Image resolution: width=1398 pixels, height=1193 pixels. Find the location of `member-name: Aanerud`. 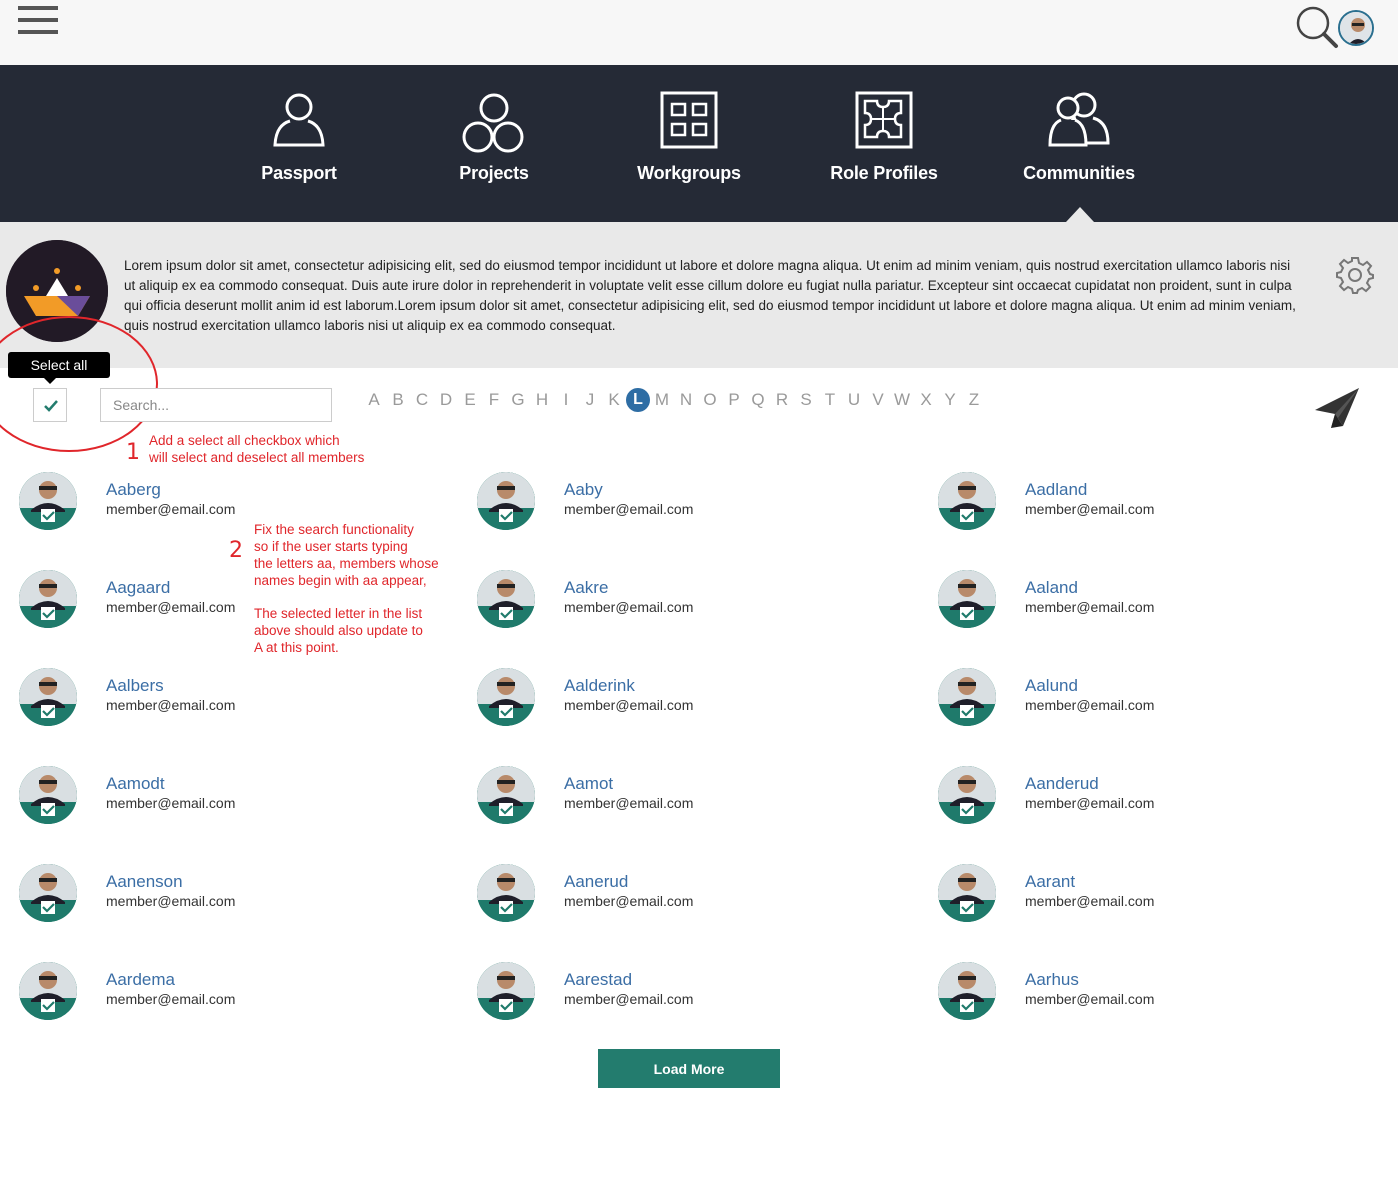

member-name: Aanerud is located at coordinates (596, 882).